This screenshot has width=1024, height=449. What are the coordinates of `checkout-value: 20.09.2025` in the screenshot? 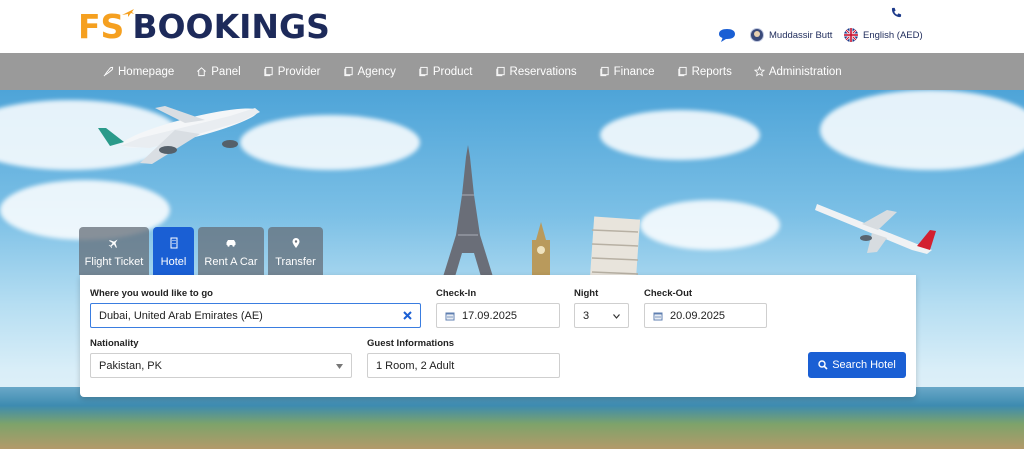 It's located at (698, 315).